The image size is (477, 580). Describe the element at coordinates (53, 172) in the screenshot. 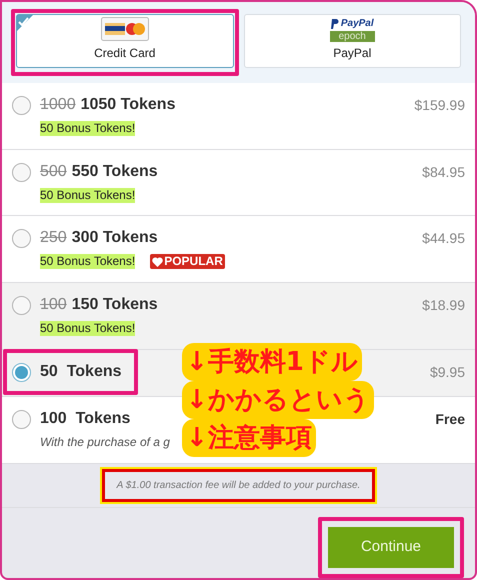

I see `old-amount: 500` at that location.